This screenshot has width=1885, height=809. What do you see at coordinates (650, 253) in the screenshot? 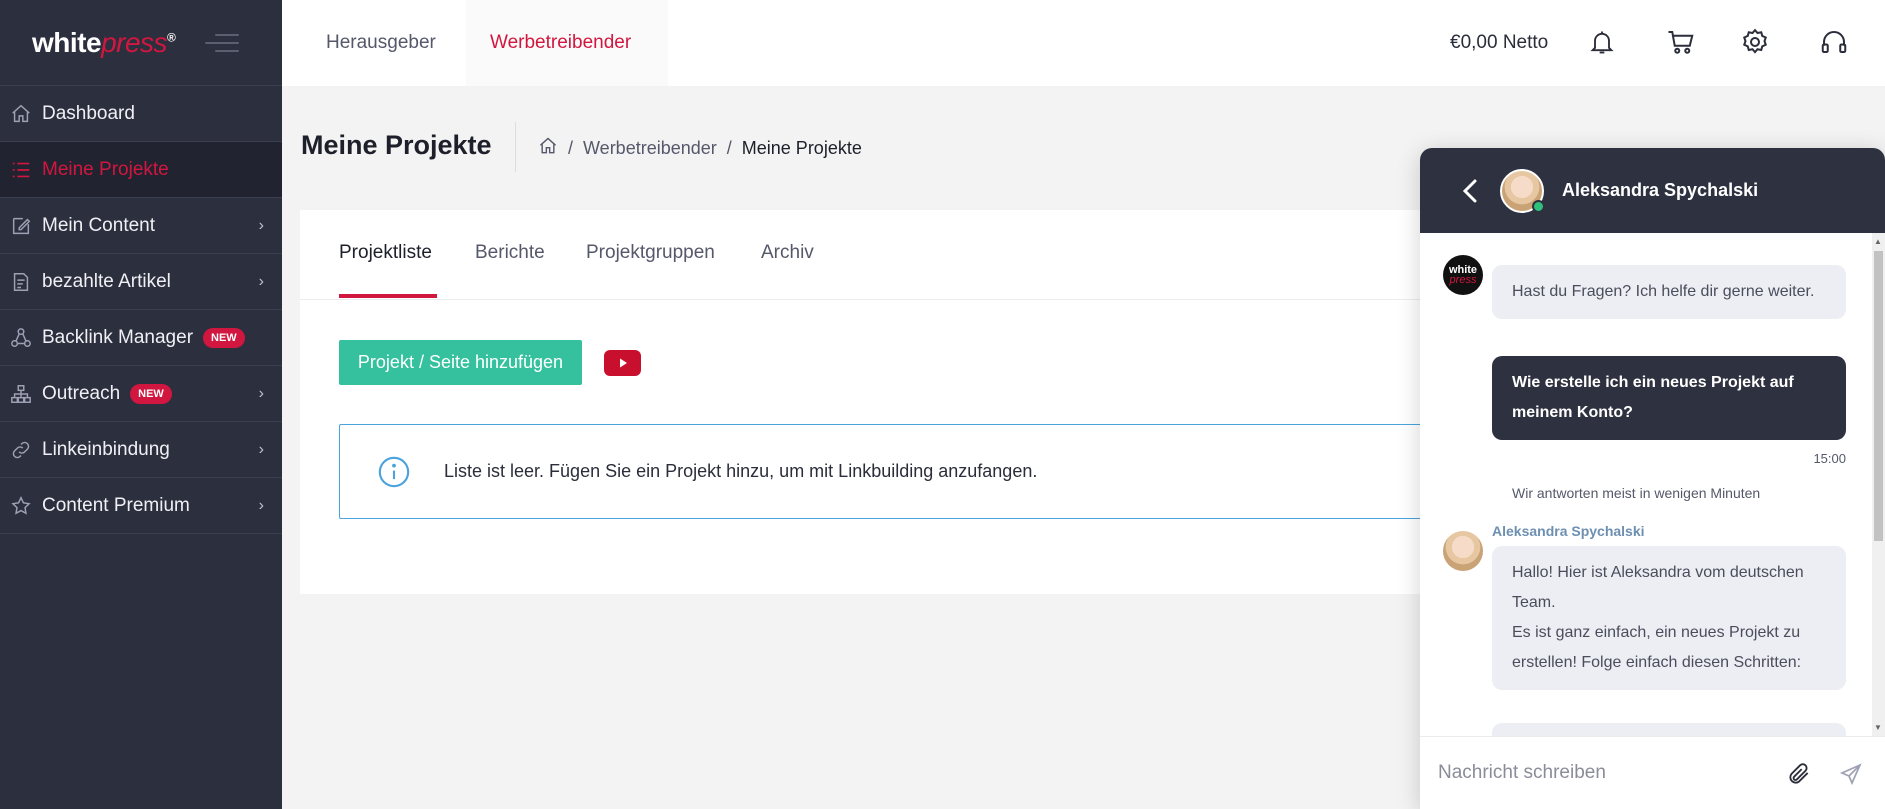
I see `tab-projektgruppen: Projektgruppen` at bounding box center [650, 253].